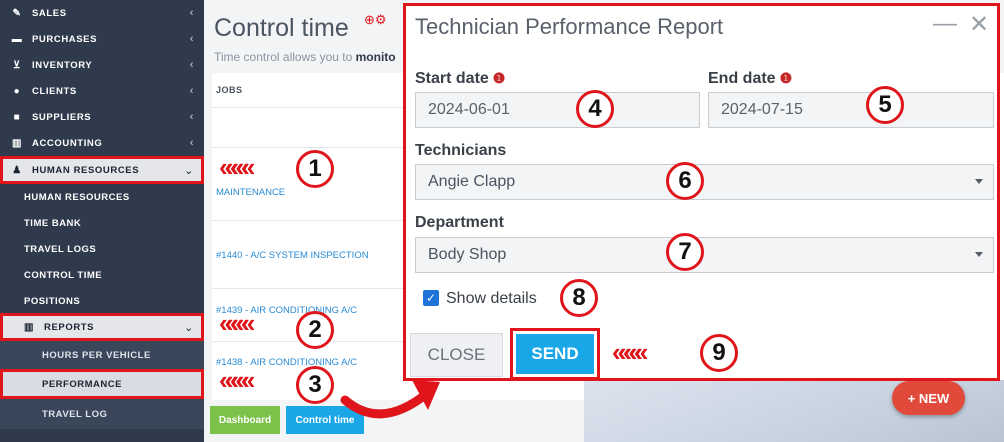  Describe the element at coordinates (315, 330) in the screenshot. I see `step-badge-2: 2` at that location.